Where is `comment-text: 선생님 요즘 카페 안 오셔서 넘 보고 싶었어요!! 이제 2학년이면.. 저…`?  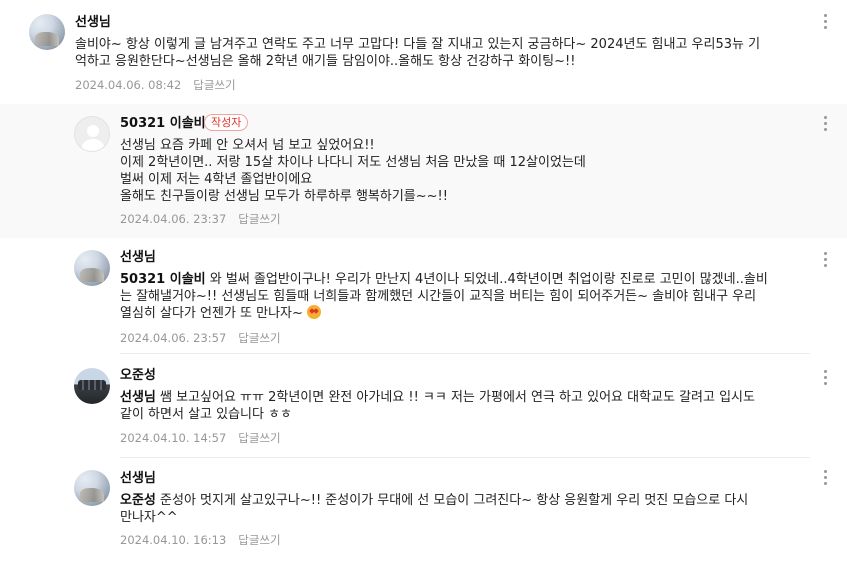
comment-text: 선생님 요즘 카페 안 오셔서 넘 보고 싶었어요!! 이제 2학년이면.. 저… is located at coordinates (353, 171).